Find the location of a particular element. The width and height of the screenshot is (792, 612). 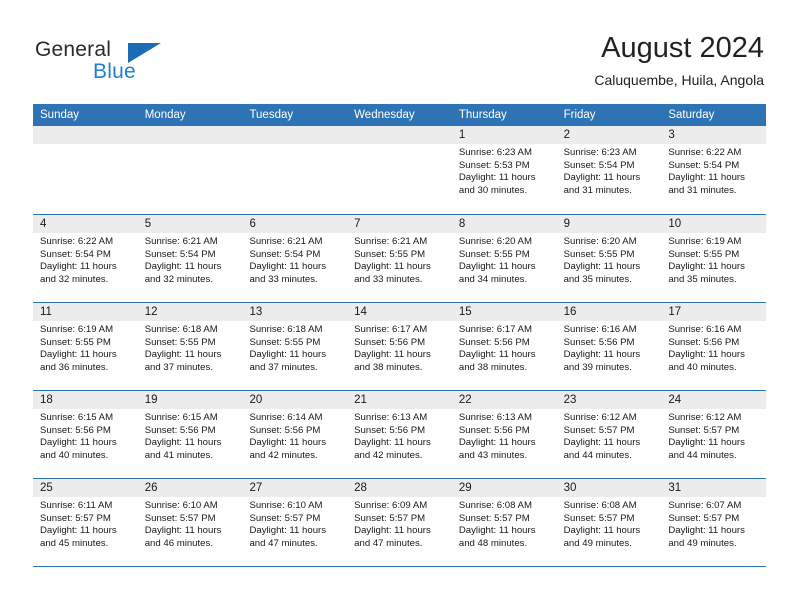

day-number: 13 is located at coordinates (256, 312).